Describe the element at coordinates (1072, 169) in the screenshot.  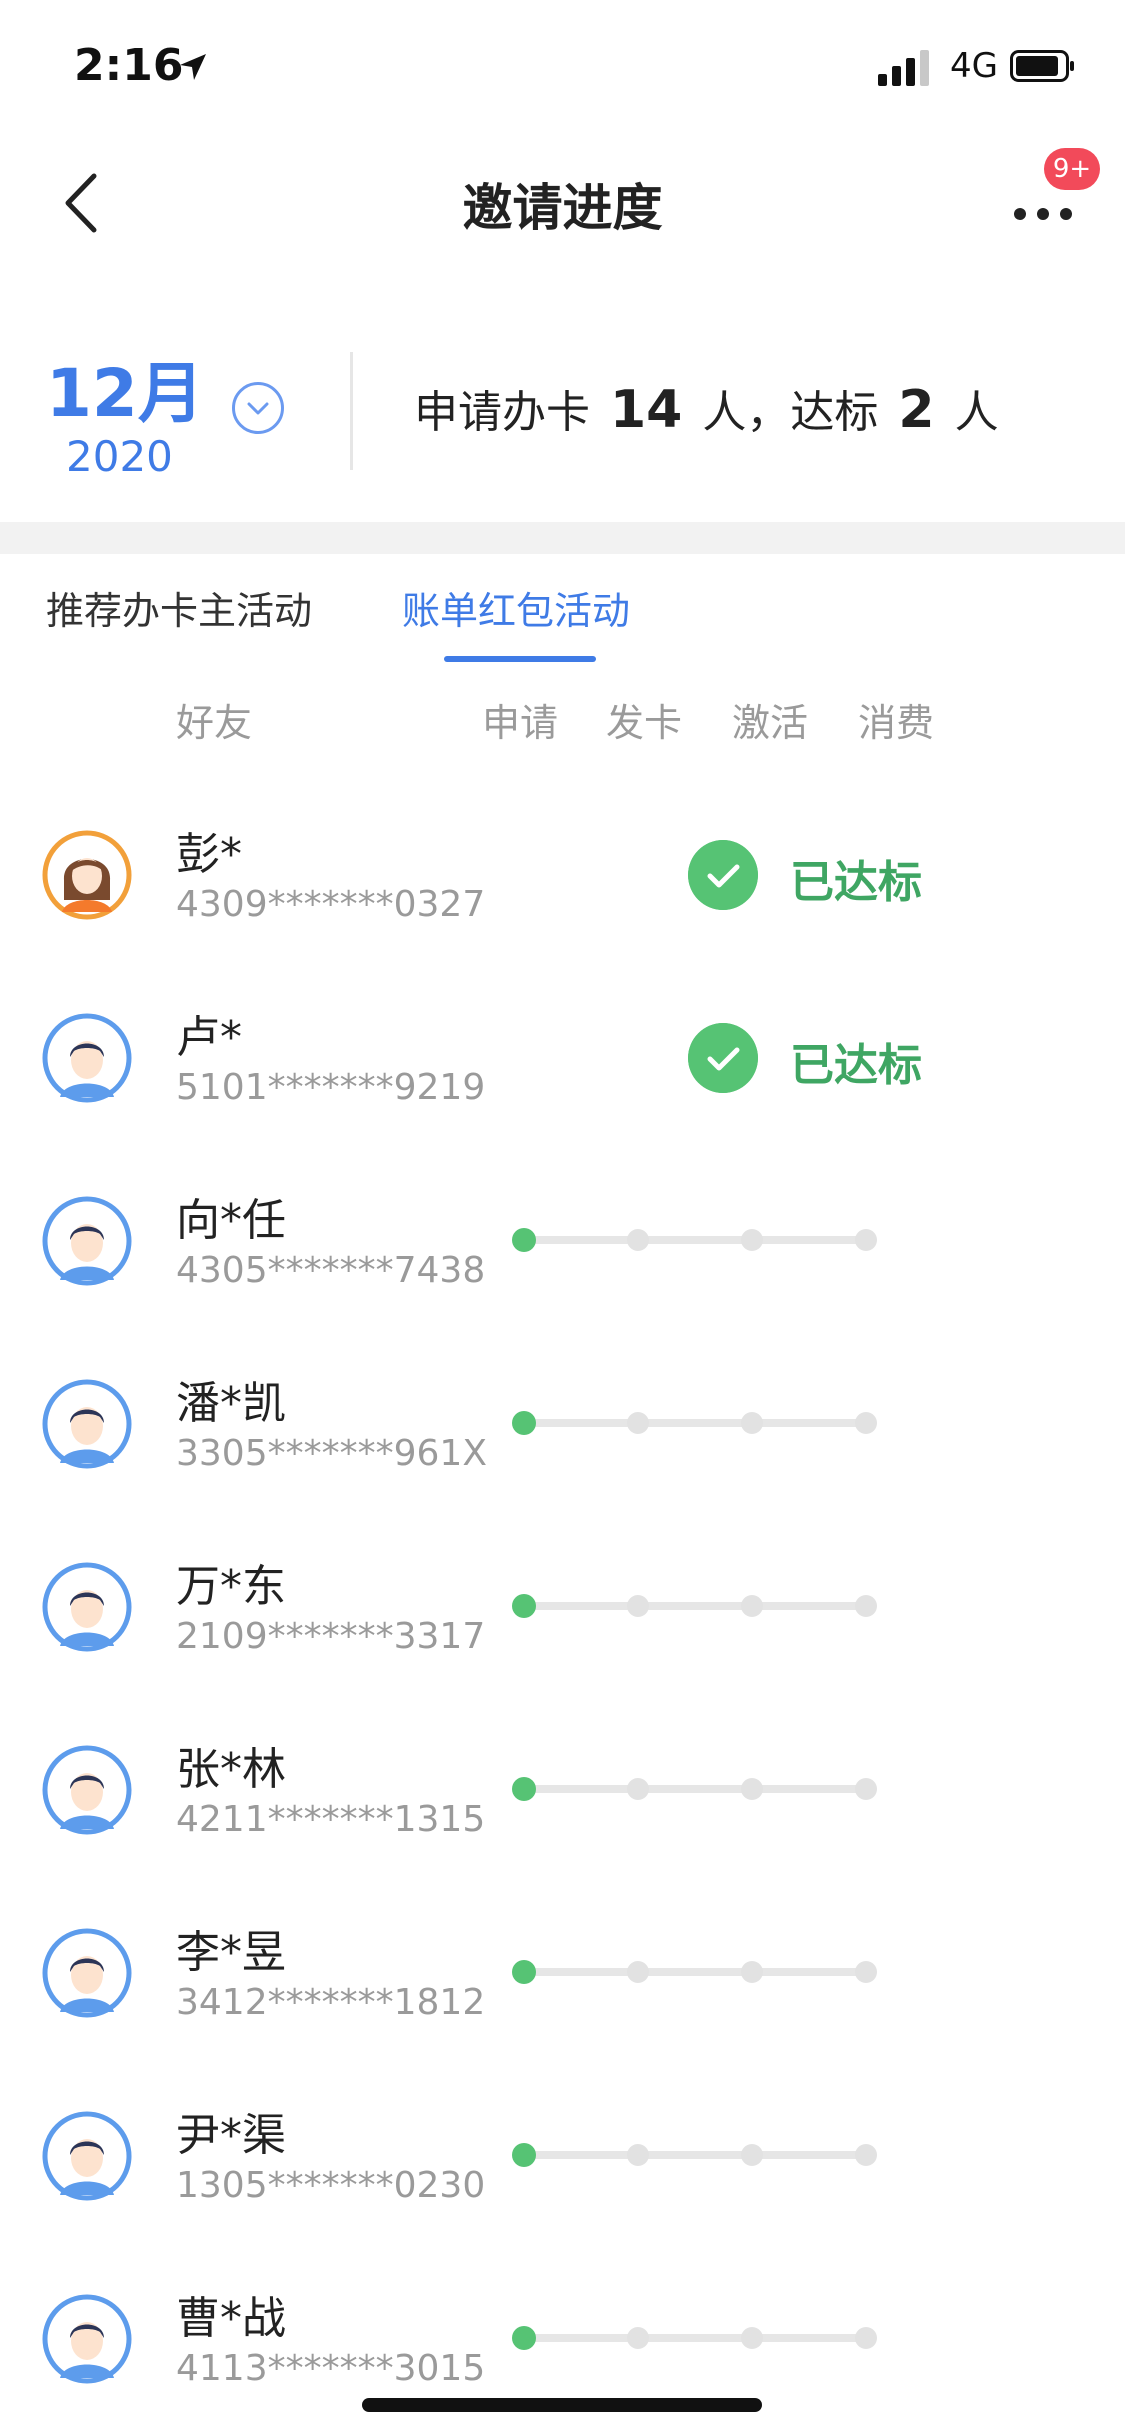
I see `notification-badge: 9+` at that location.